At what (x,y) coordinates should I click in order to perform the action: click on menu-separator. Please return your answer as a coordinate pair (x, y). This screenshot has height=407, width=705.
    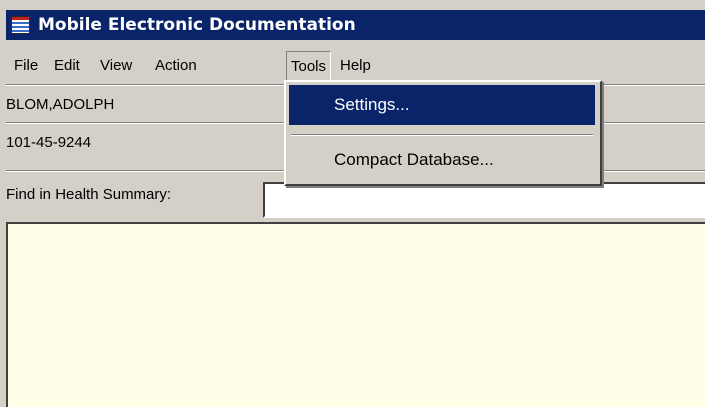
    Looking at the image, I should click on (442, 135).